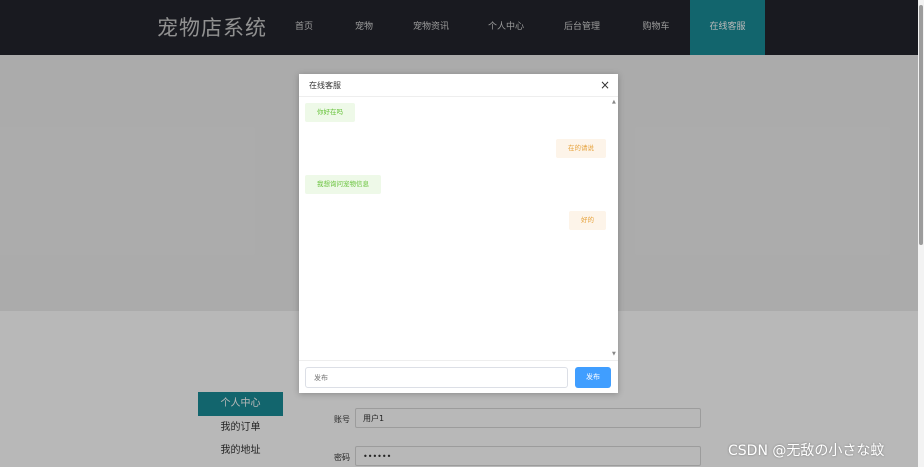 The image size is (924, 467). Describe the element at coordinates (343, 184) in the screenshot. I see `chat-message-left: 我想询问宠物信息` at that location.